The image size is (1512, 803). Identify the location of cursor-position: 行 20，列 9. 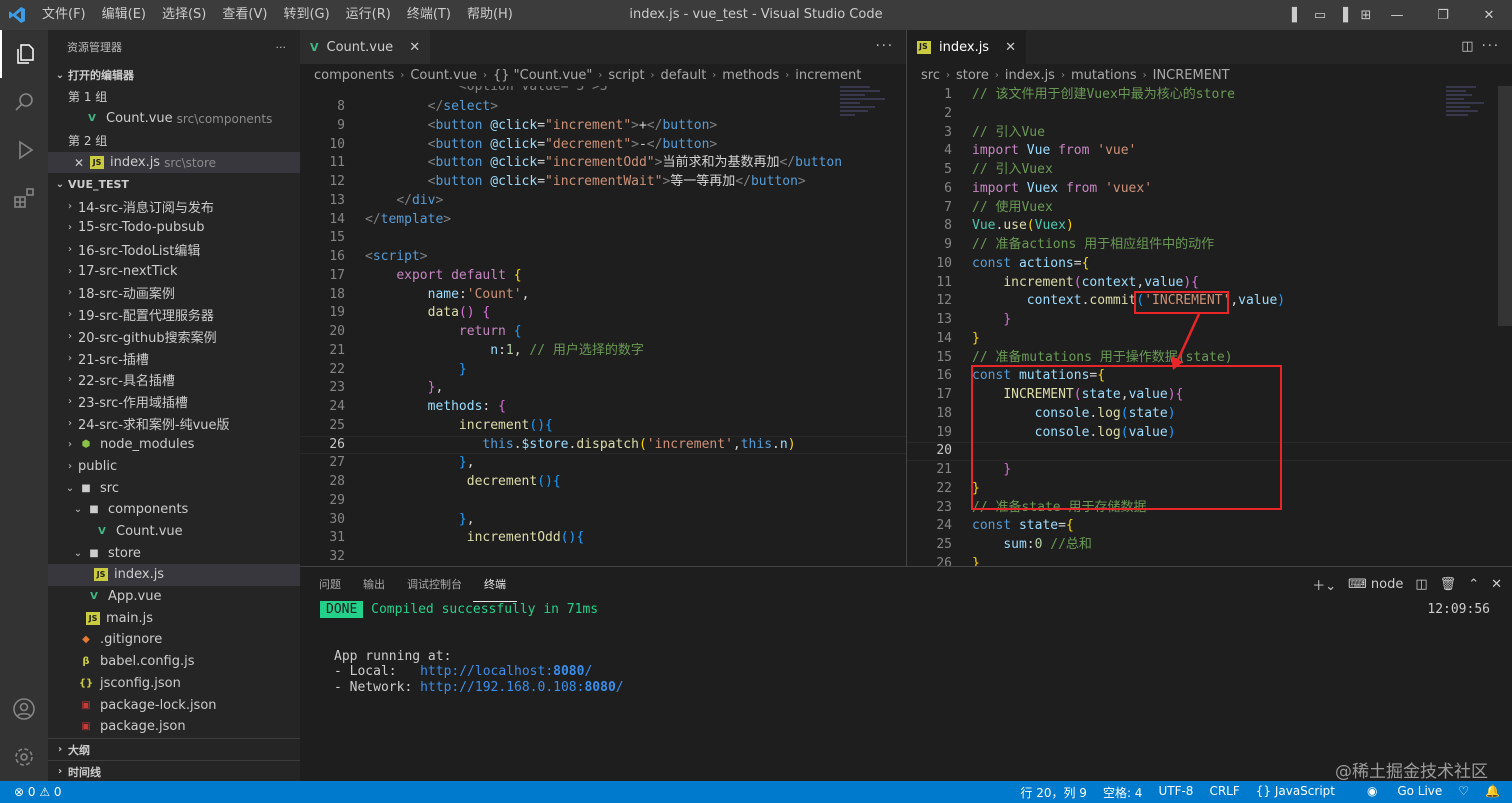
(1053, 792).